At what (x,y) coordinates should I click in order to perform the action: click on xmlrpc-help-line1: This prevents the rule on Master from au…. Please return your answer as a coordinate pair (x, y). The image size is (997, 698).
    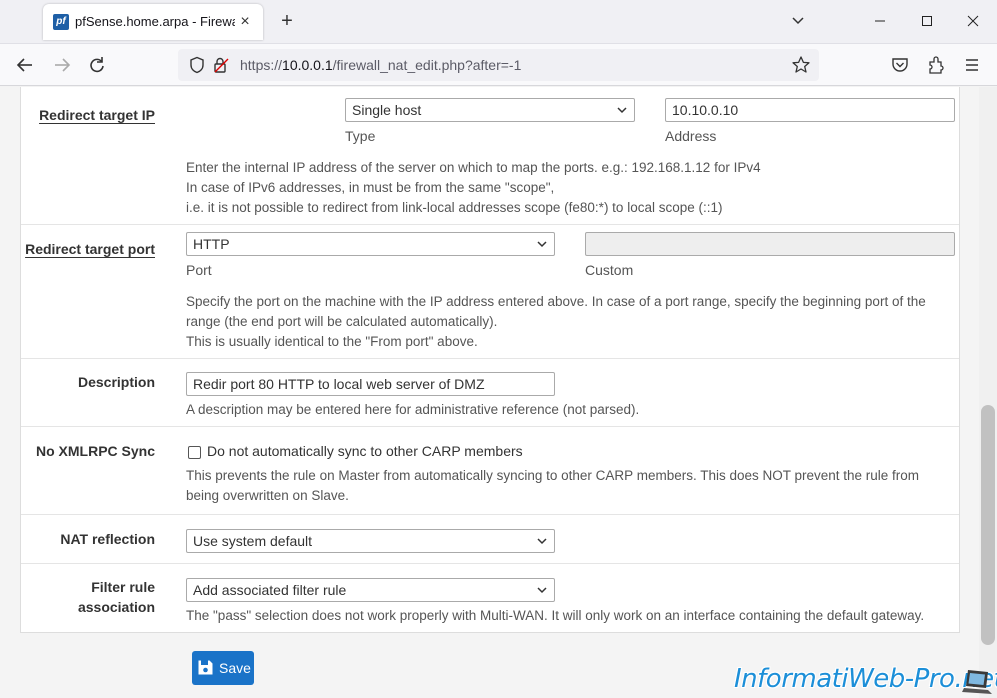
    Looking at the image, I should click on (553, 475).